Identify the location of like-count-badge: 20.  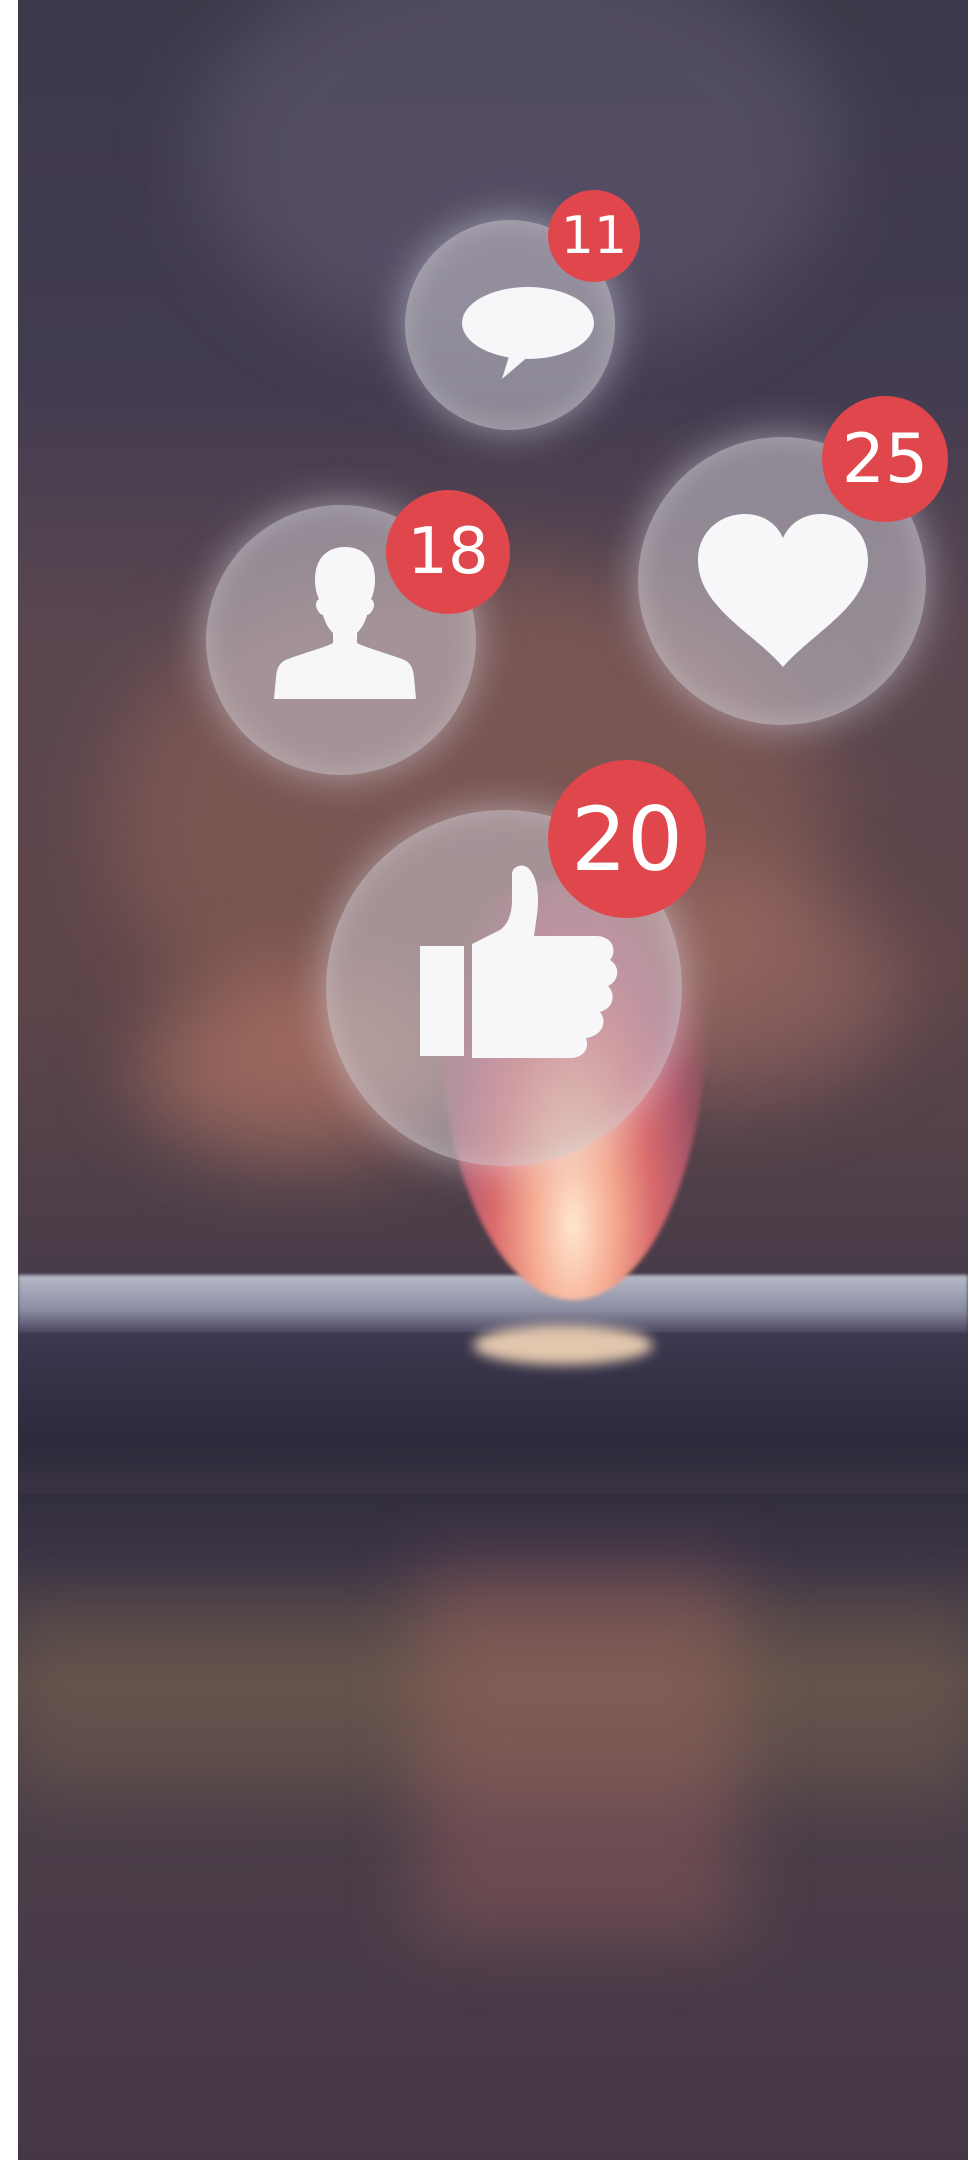
(627, 839).